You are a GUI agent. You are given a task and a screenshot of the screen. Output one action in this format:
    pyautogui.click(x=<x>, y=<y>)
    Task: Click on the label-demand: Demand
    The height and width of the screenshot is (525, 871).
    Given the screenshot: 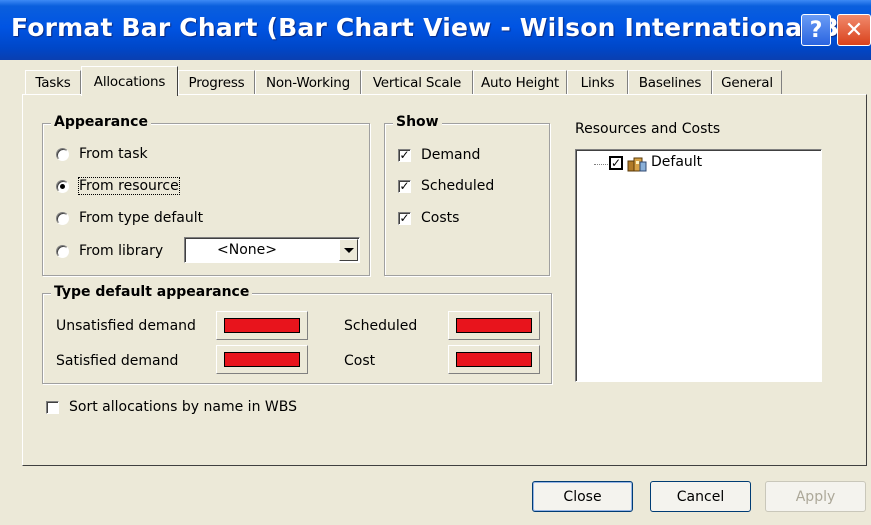 What is the action you would take?
    pyautogui.click(x=450, y=155)
    